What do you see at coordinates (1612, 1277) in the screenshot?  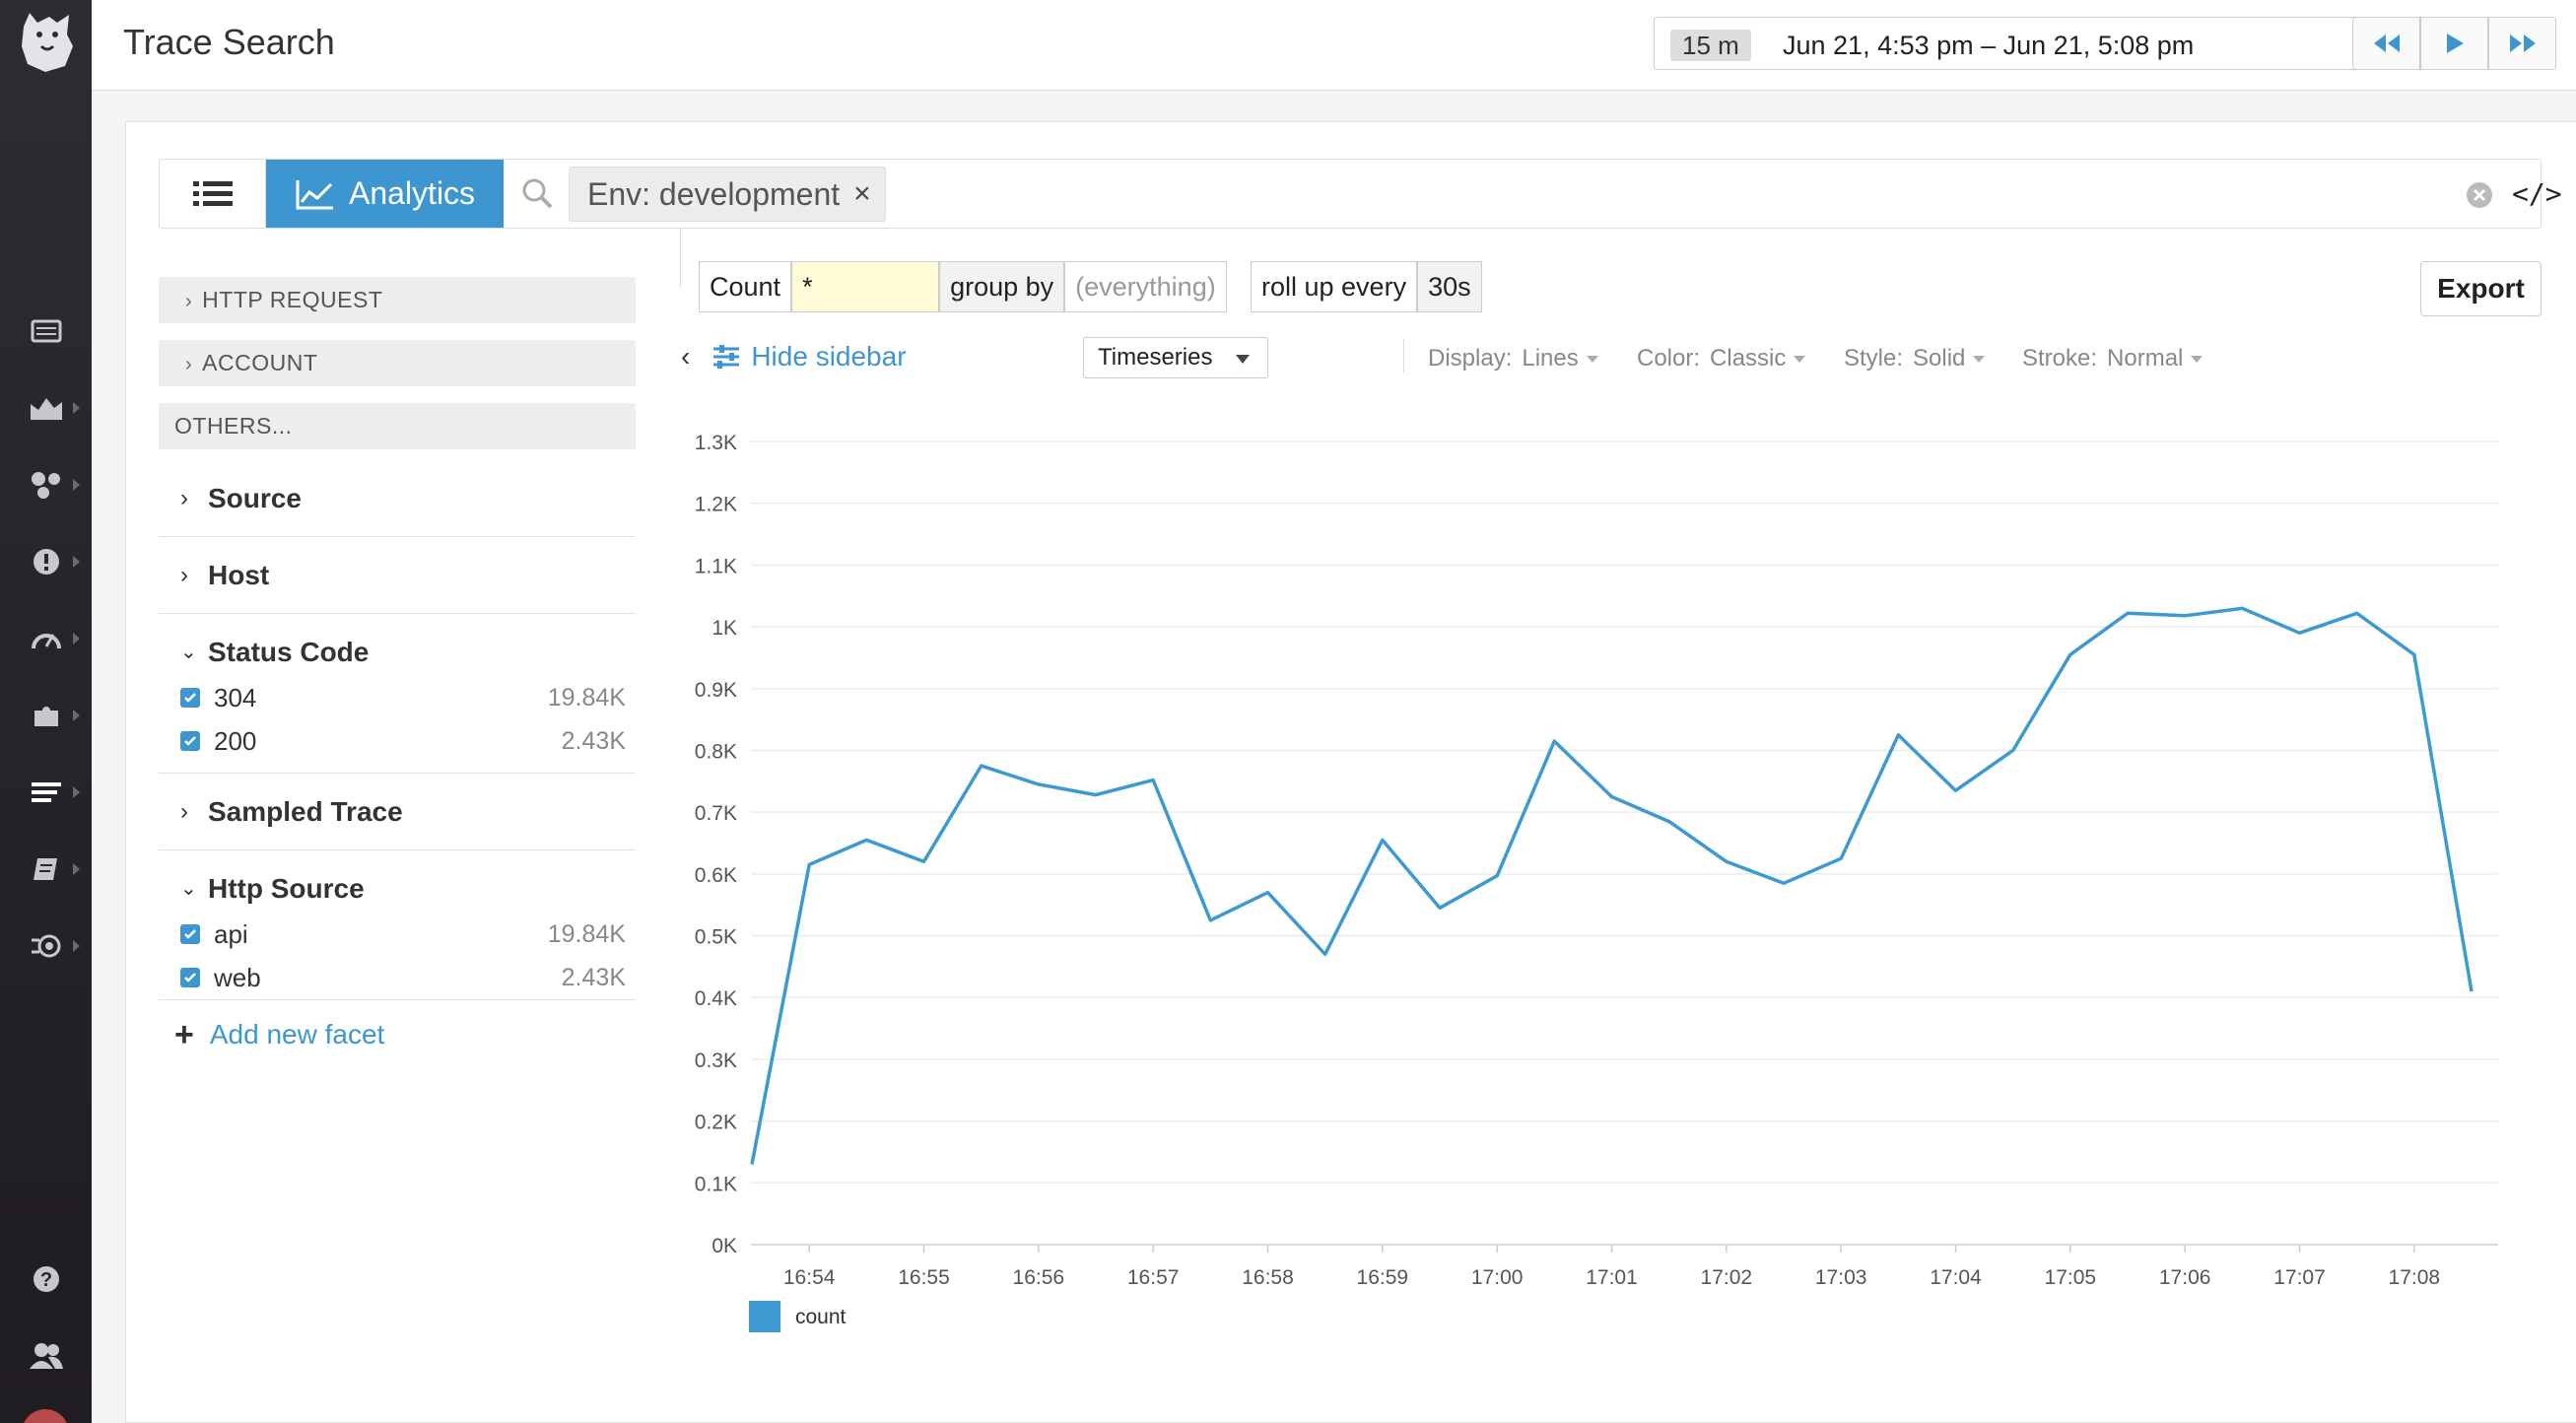 I see `x-tick-label: 17:01` at bounding box center [1612, 1277].